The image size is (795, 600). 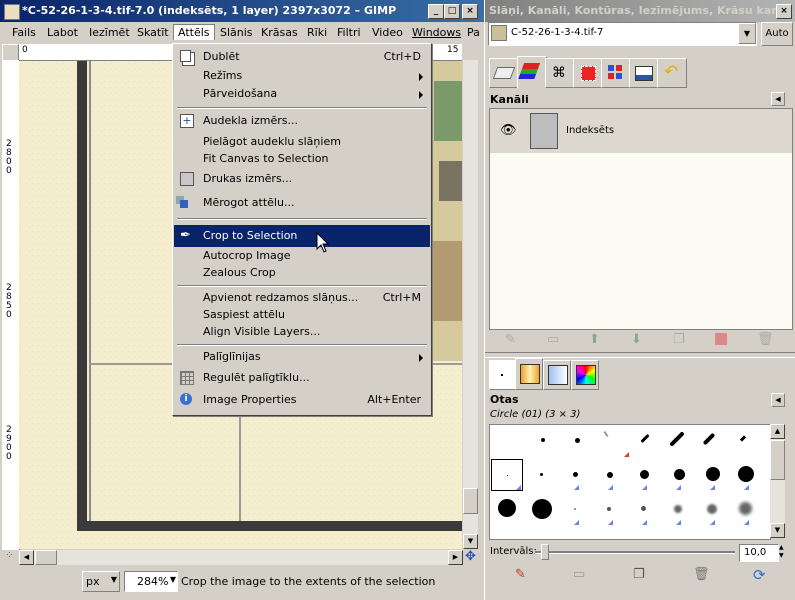 I want to click on brushes-menu-button: ◀, so click(x=778, y=400).